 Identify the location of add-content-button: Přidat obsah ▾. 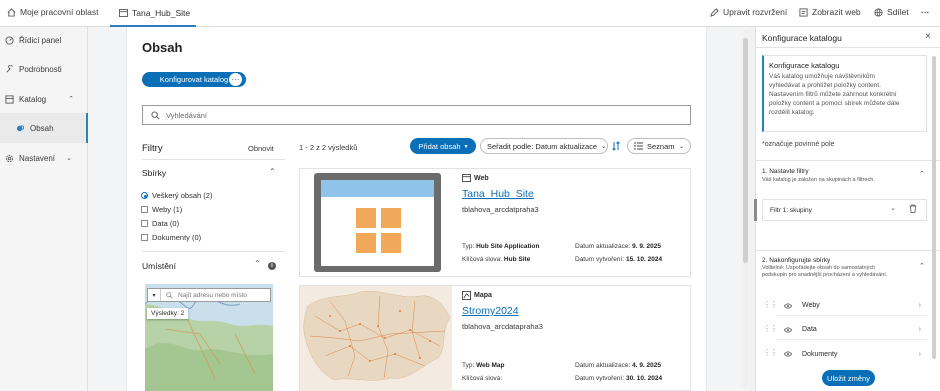
(443, 146).